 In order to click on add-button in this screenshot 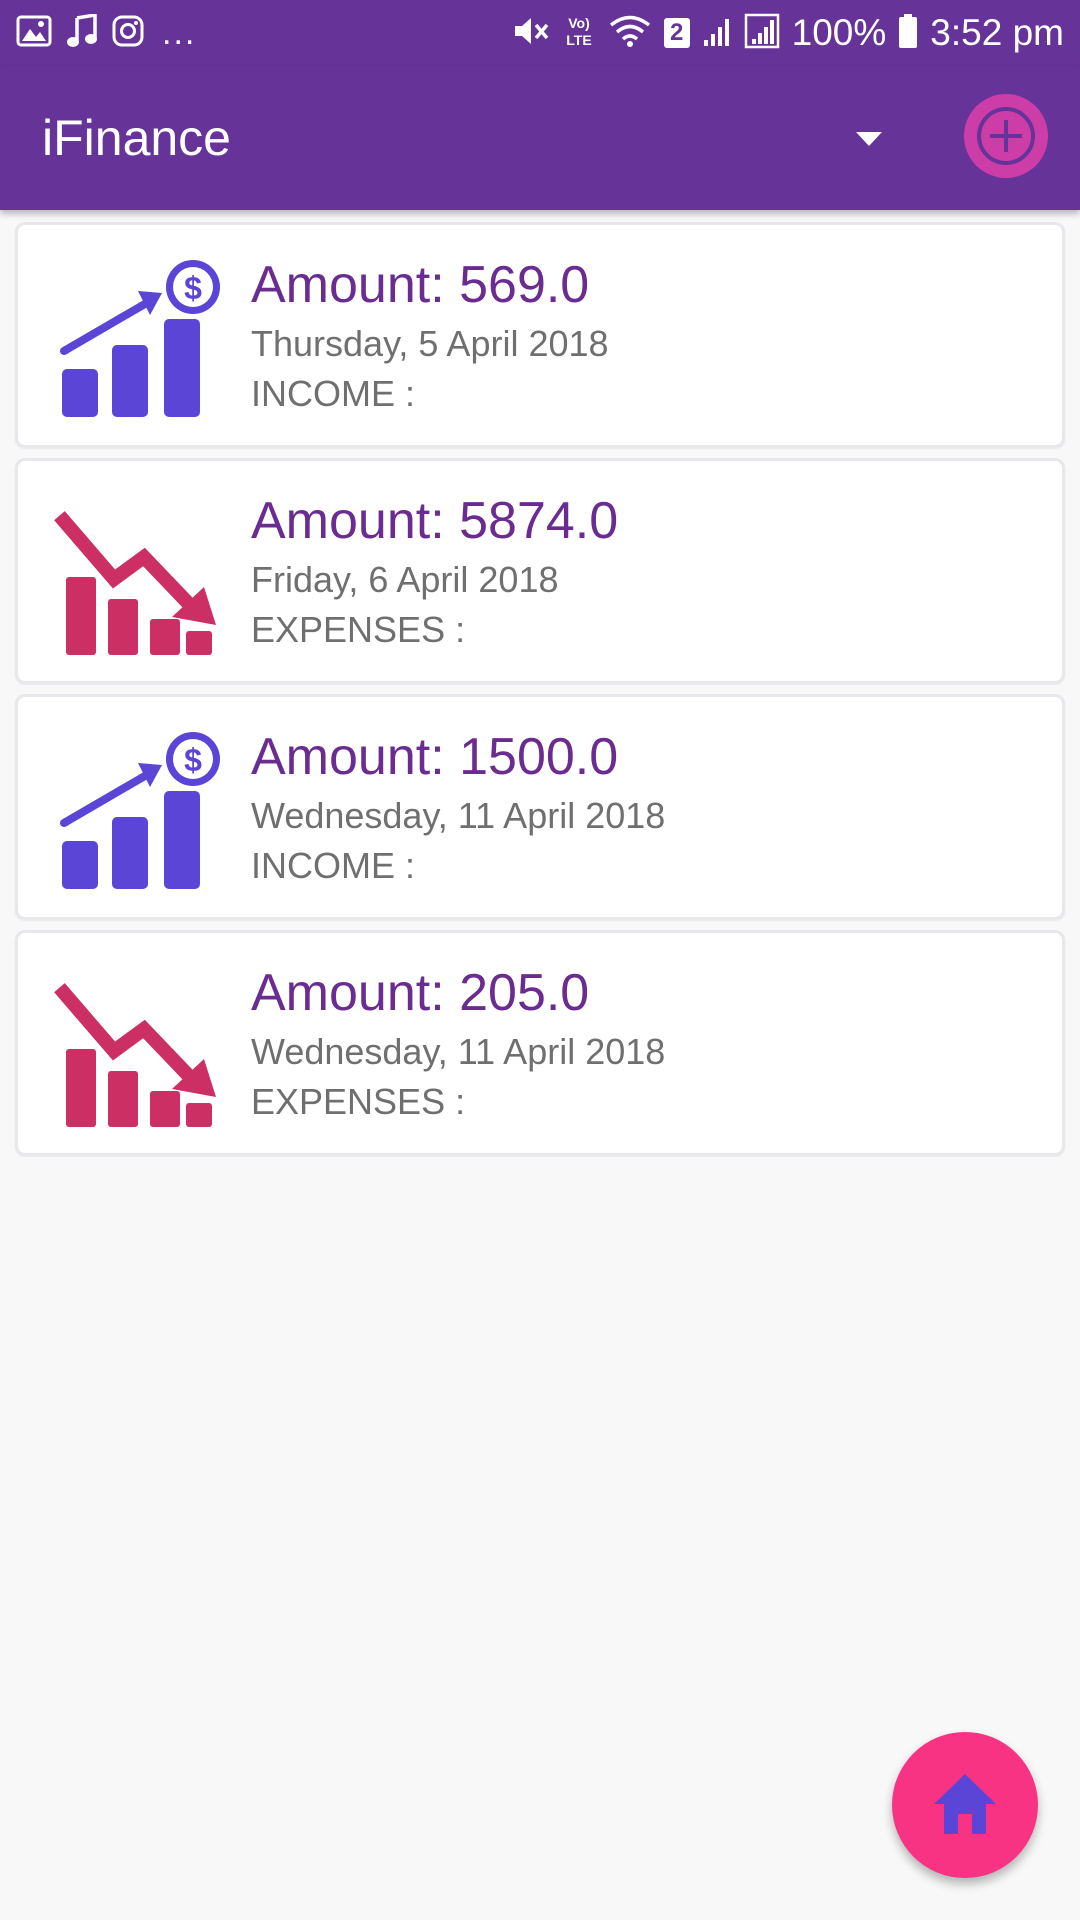, I will do `click(1006, 136)`.